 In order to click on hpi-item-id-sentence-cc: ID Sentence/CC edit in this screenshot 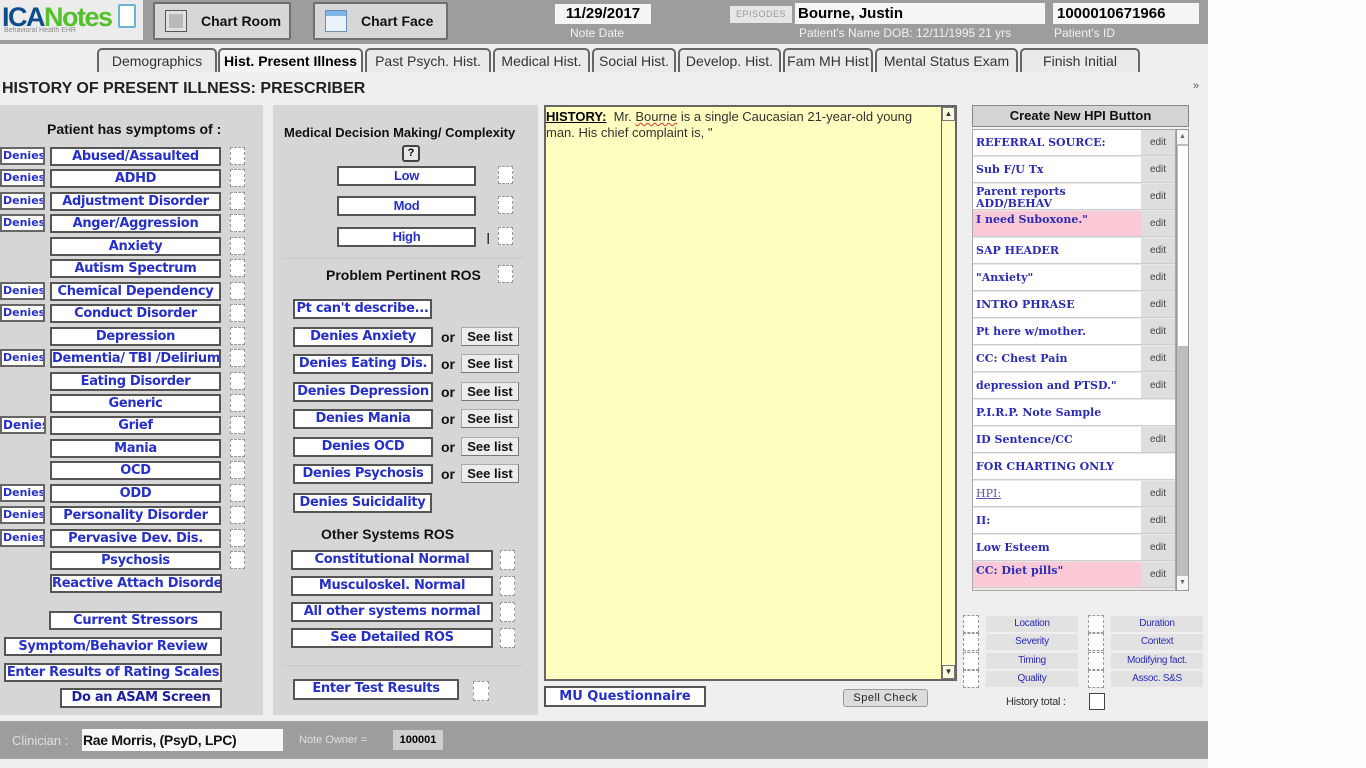, I will do `click(1074, 440)`.